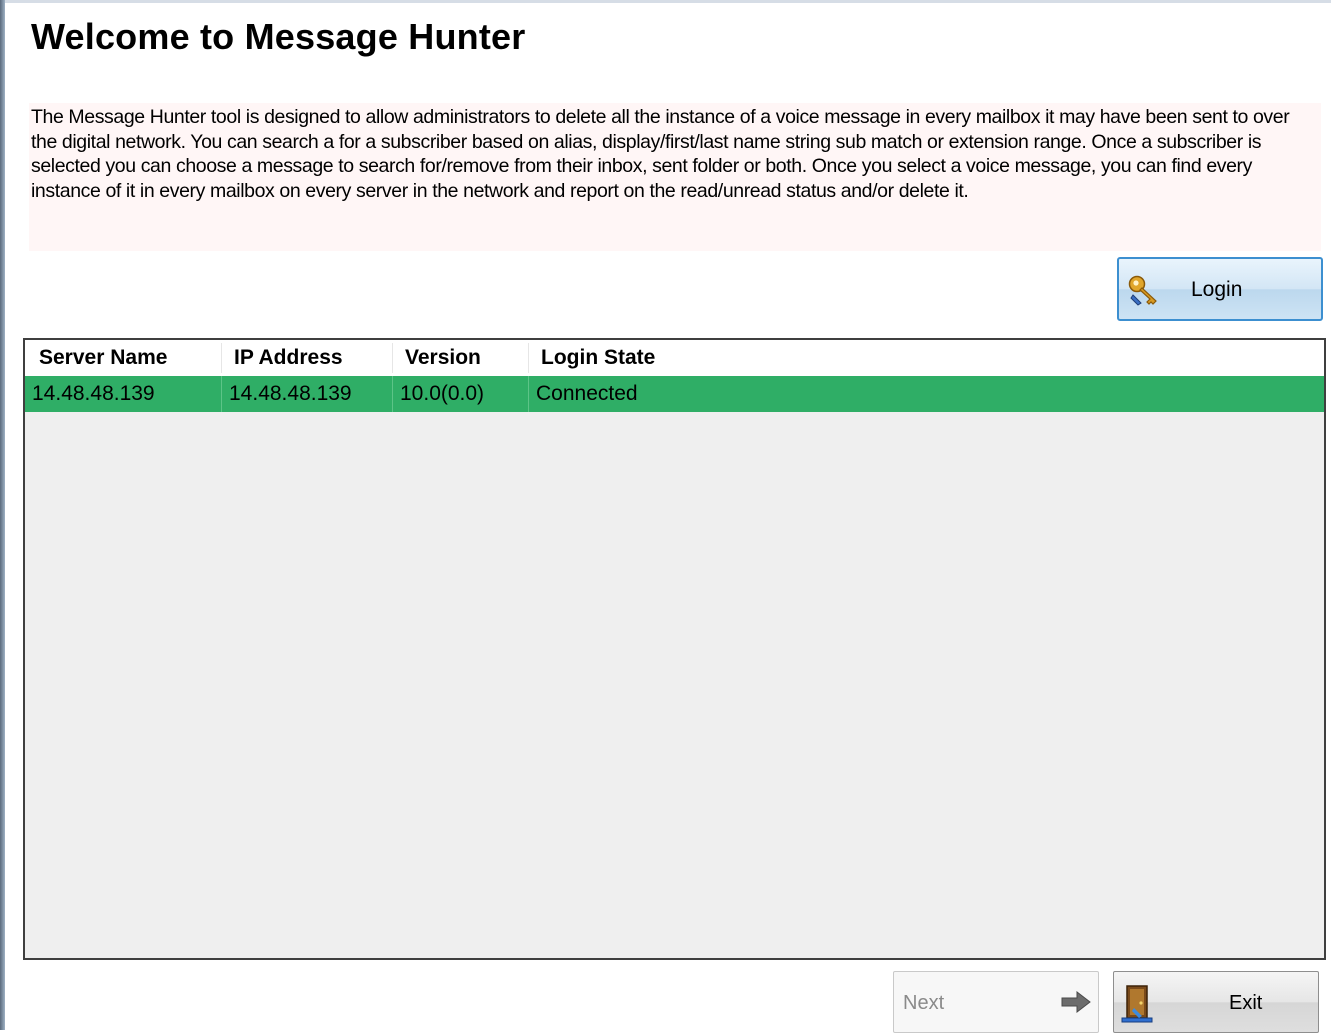 This screenshot has width=1331, height=1033. I want to click on column-header-server-name: Server Name, so click(103, 358).